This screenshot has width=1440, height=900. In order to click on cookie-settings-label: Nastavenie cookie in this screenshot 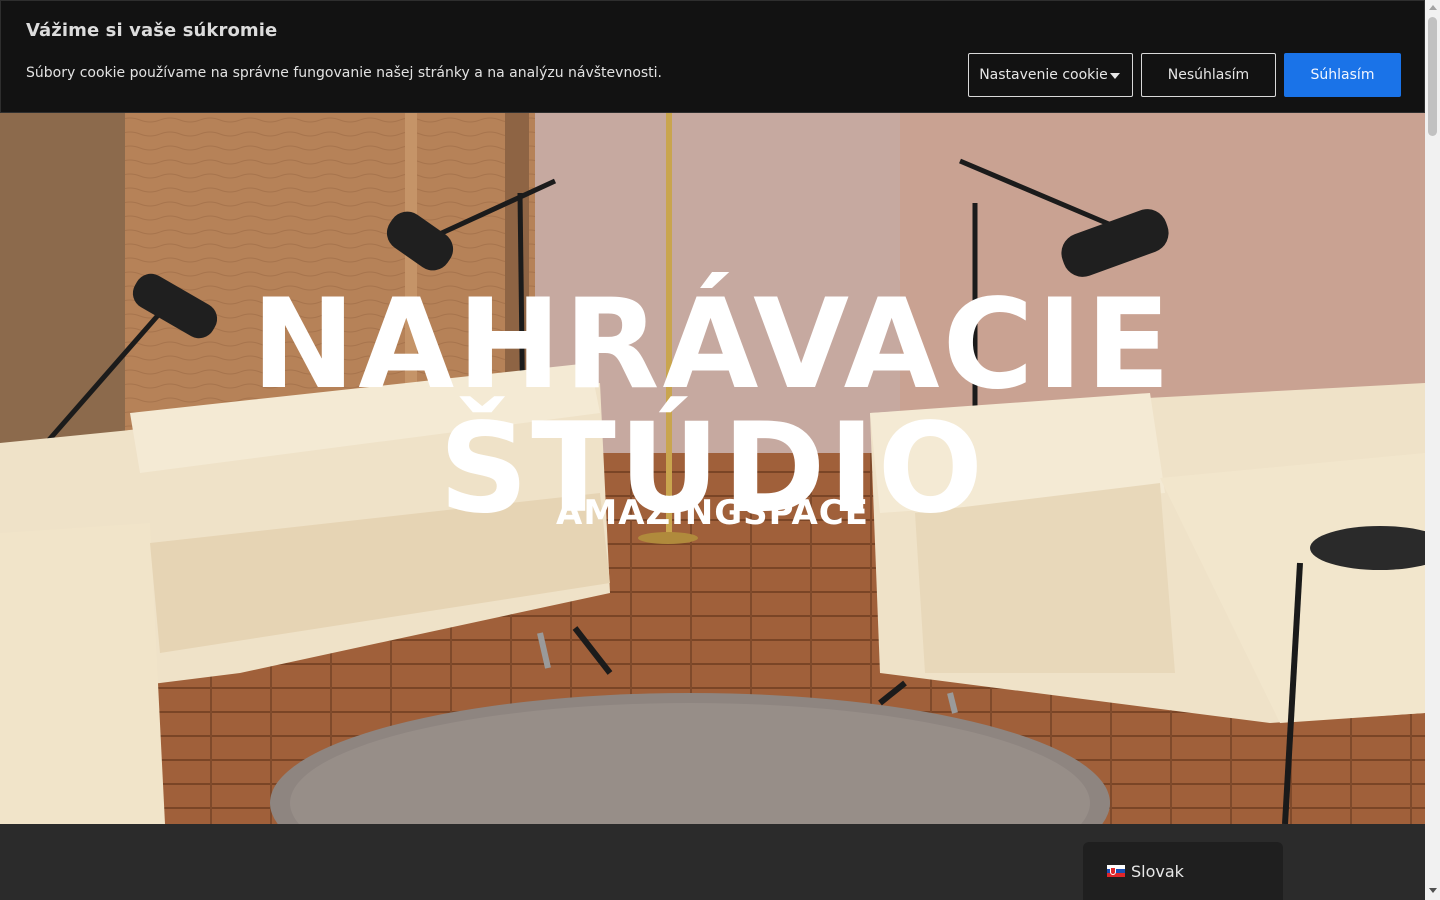, I will do `click(1043, 75)`.